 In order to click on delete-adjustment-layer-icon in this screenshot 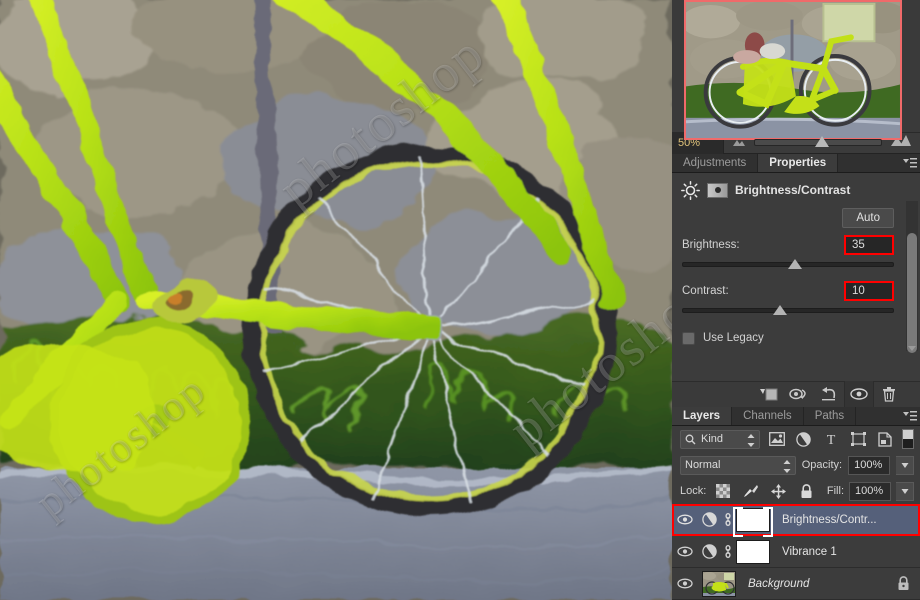, I will do `click(889, 394)`.